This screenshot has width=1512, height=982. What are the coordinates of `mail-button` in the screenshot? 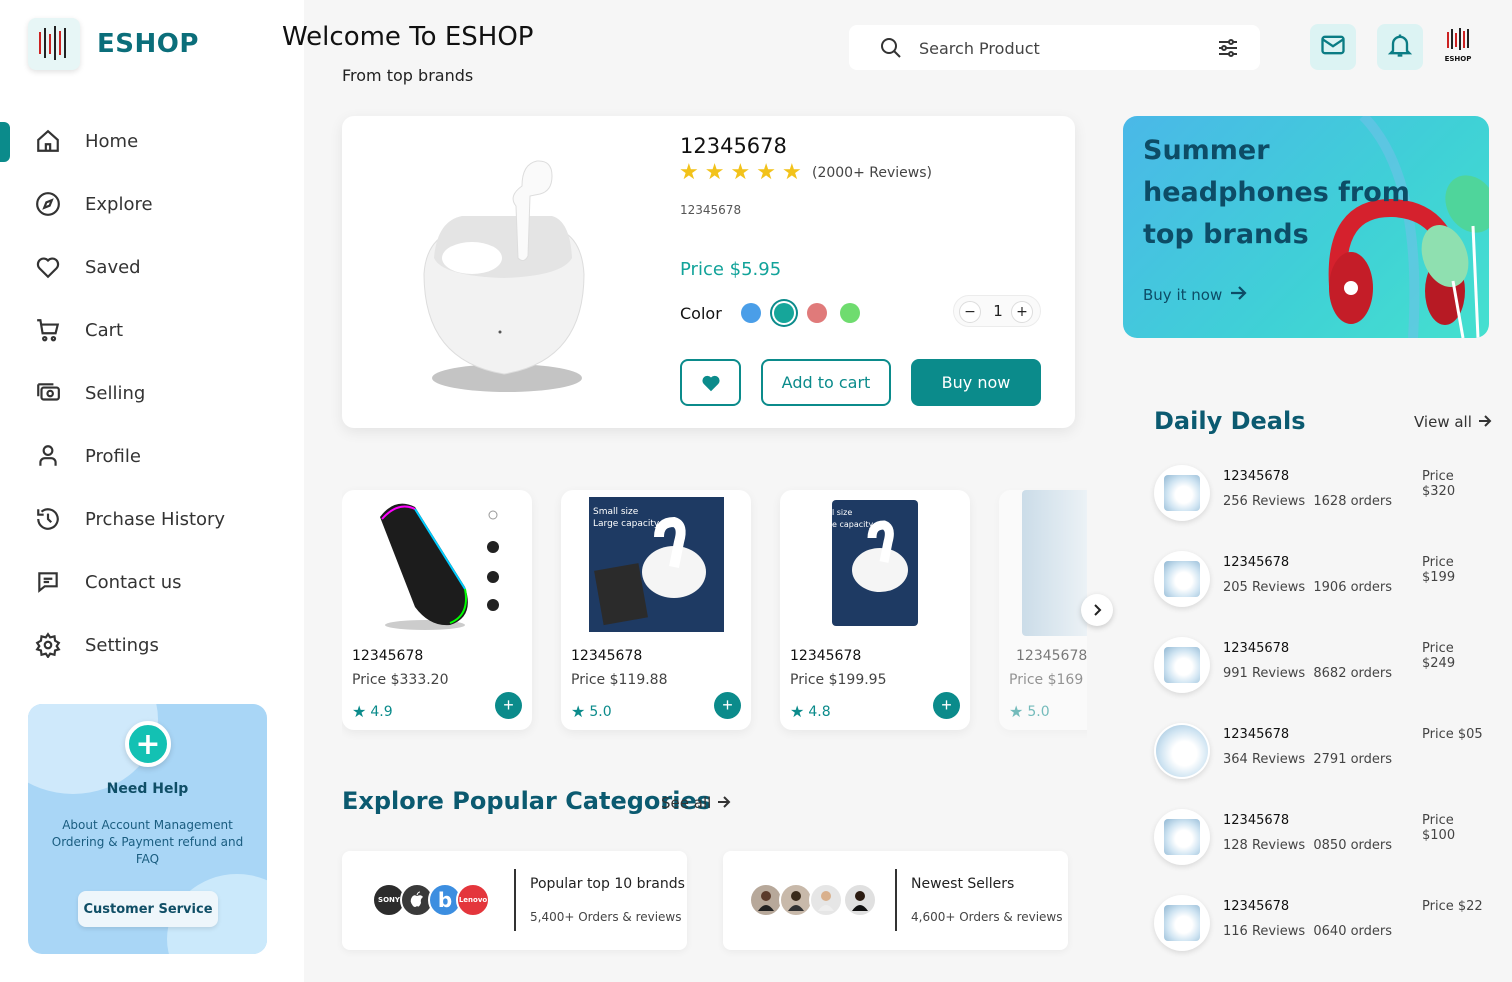 It's located at (1333, 47).